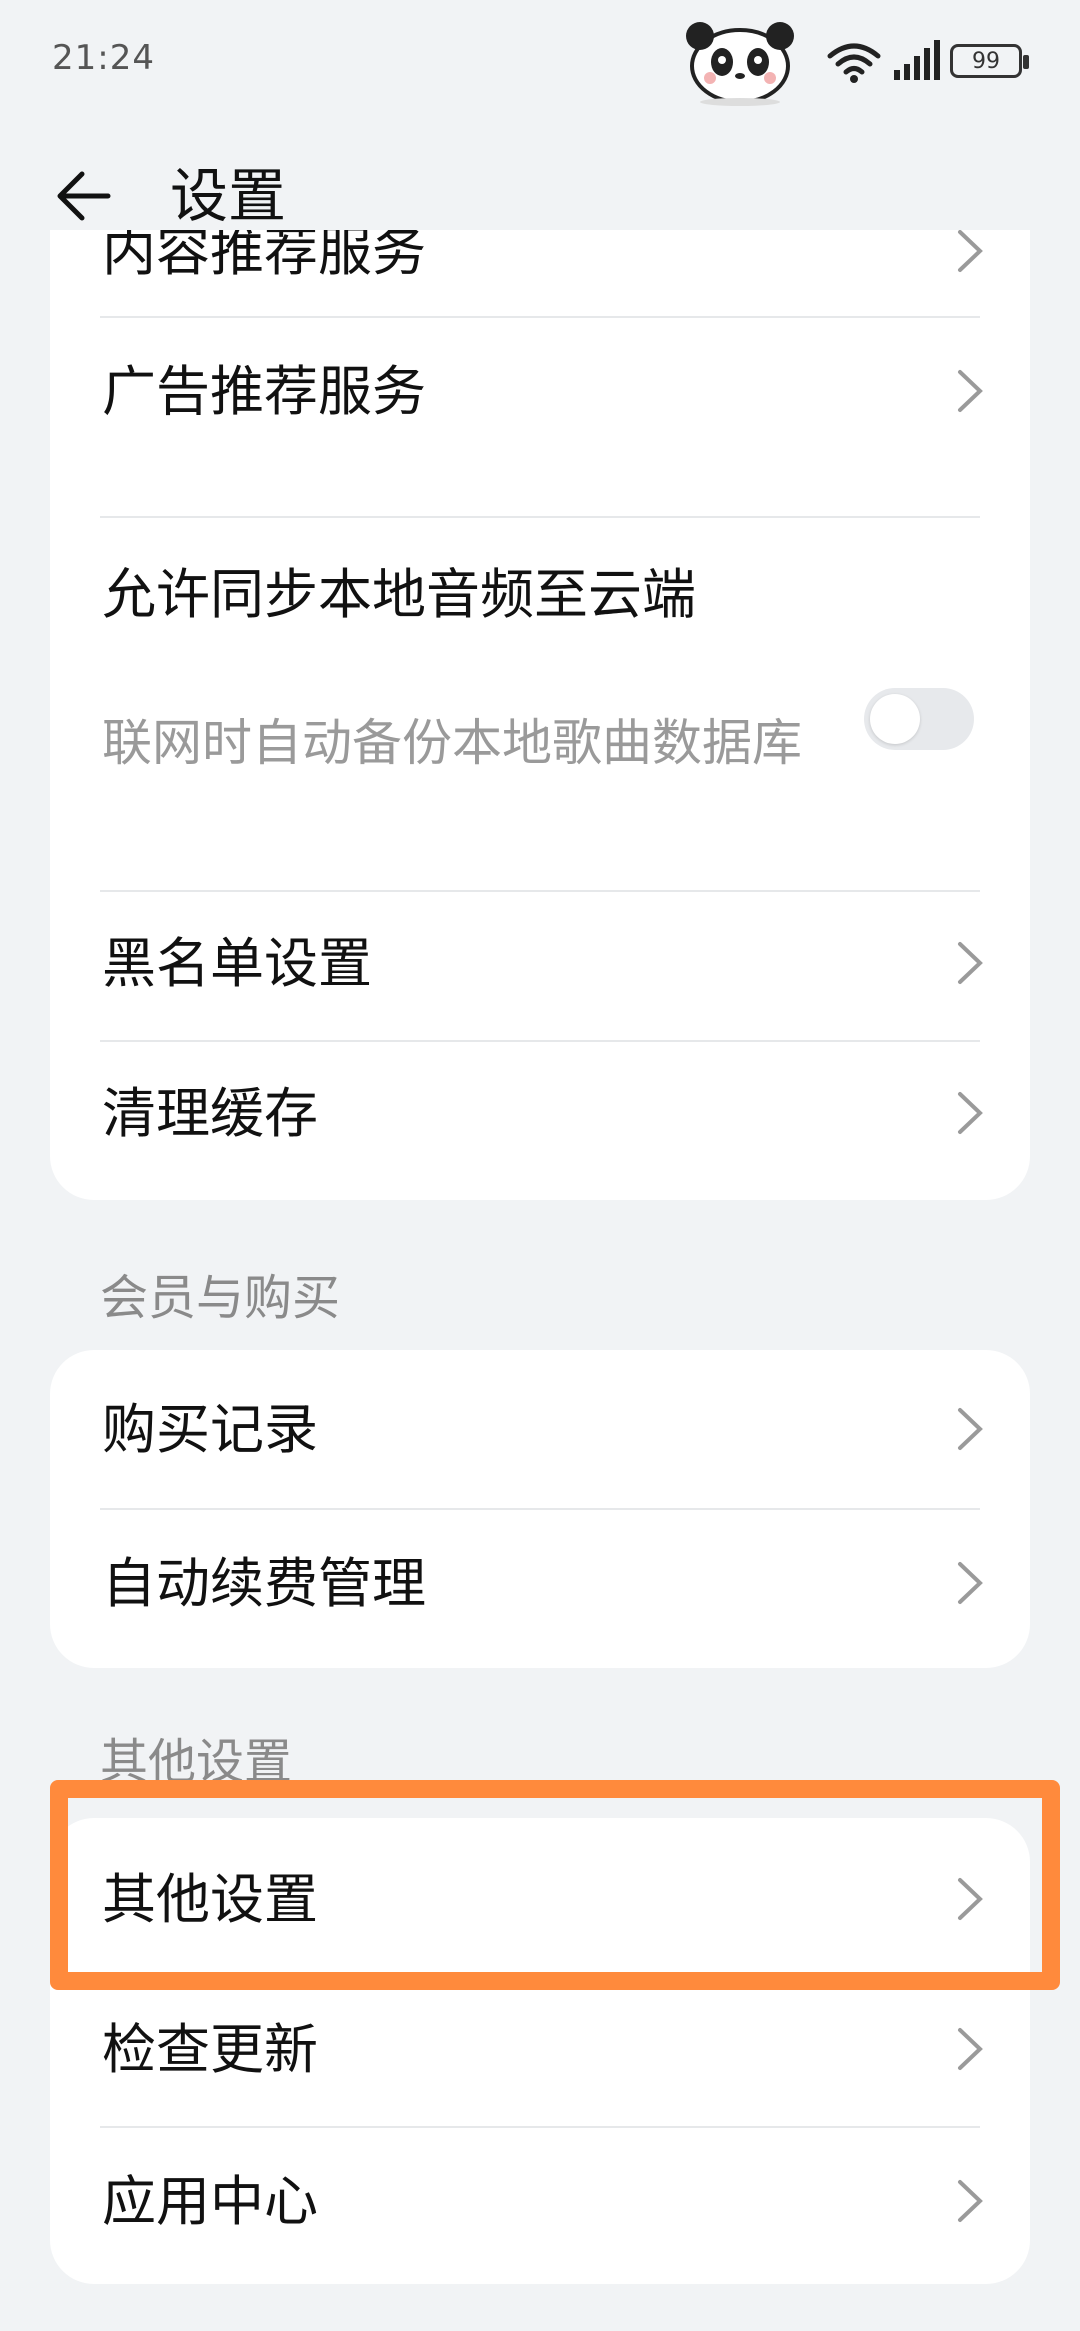 The height and width of the screenshot is (2331, 1080). I want to click on settings-card-membership: 购买记录 自动续费管理, so click(540, 1509).